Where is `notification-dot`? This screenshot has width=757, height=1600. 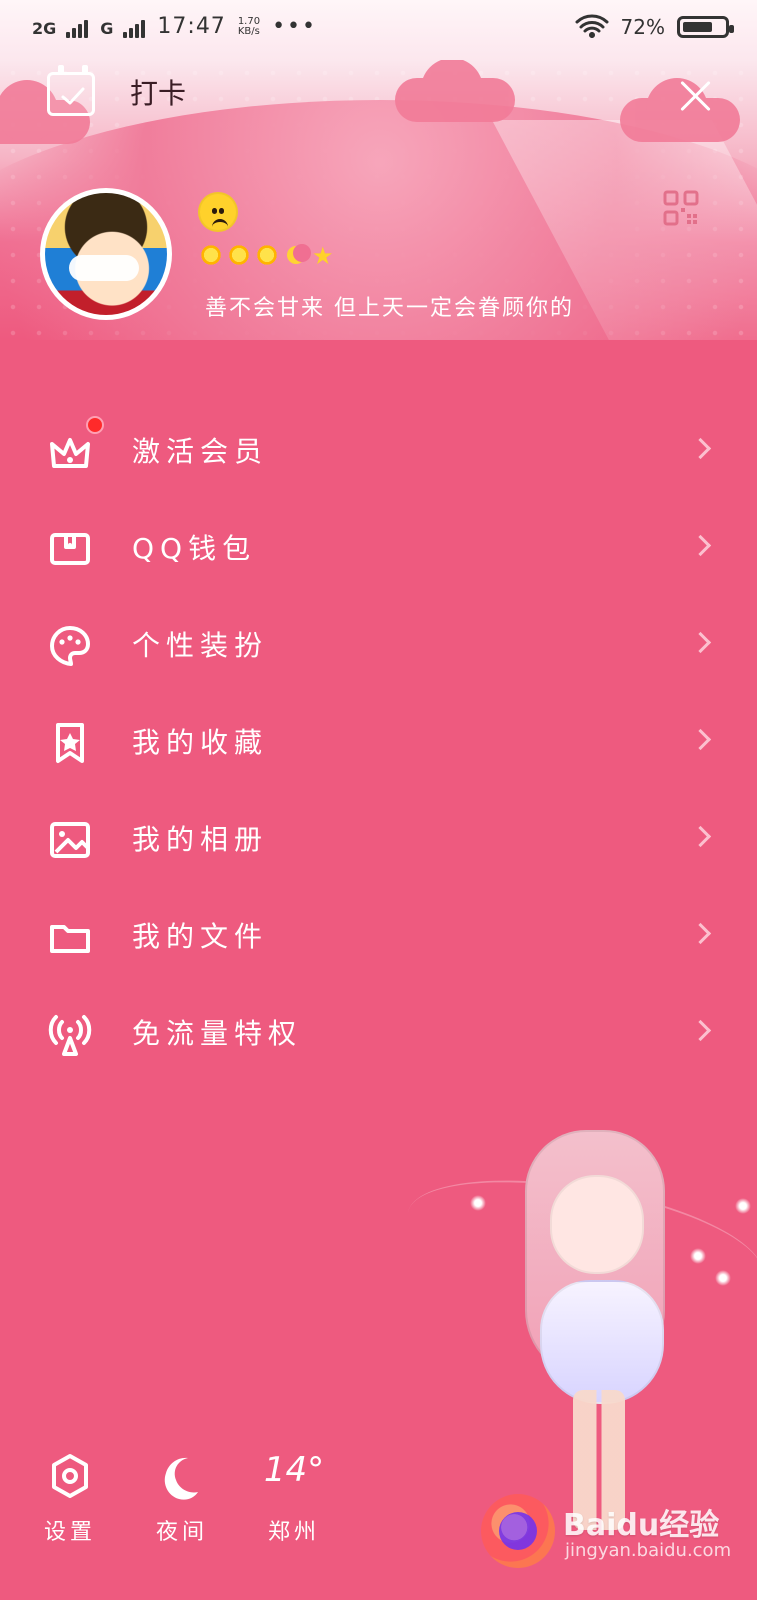
notification-dot is located at coordinates (95, 425).